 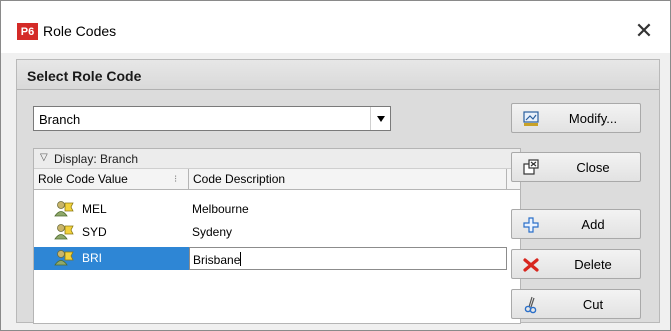 What do you see at coordinates (576, 224) in the screenshot?
I see `add-button: Add` at bounding box center [576, 224].